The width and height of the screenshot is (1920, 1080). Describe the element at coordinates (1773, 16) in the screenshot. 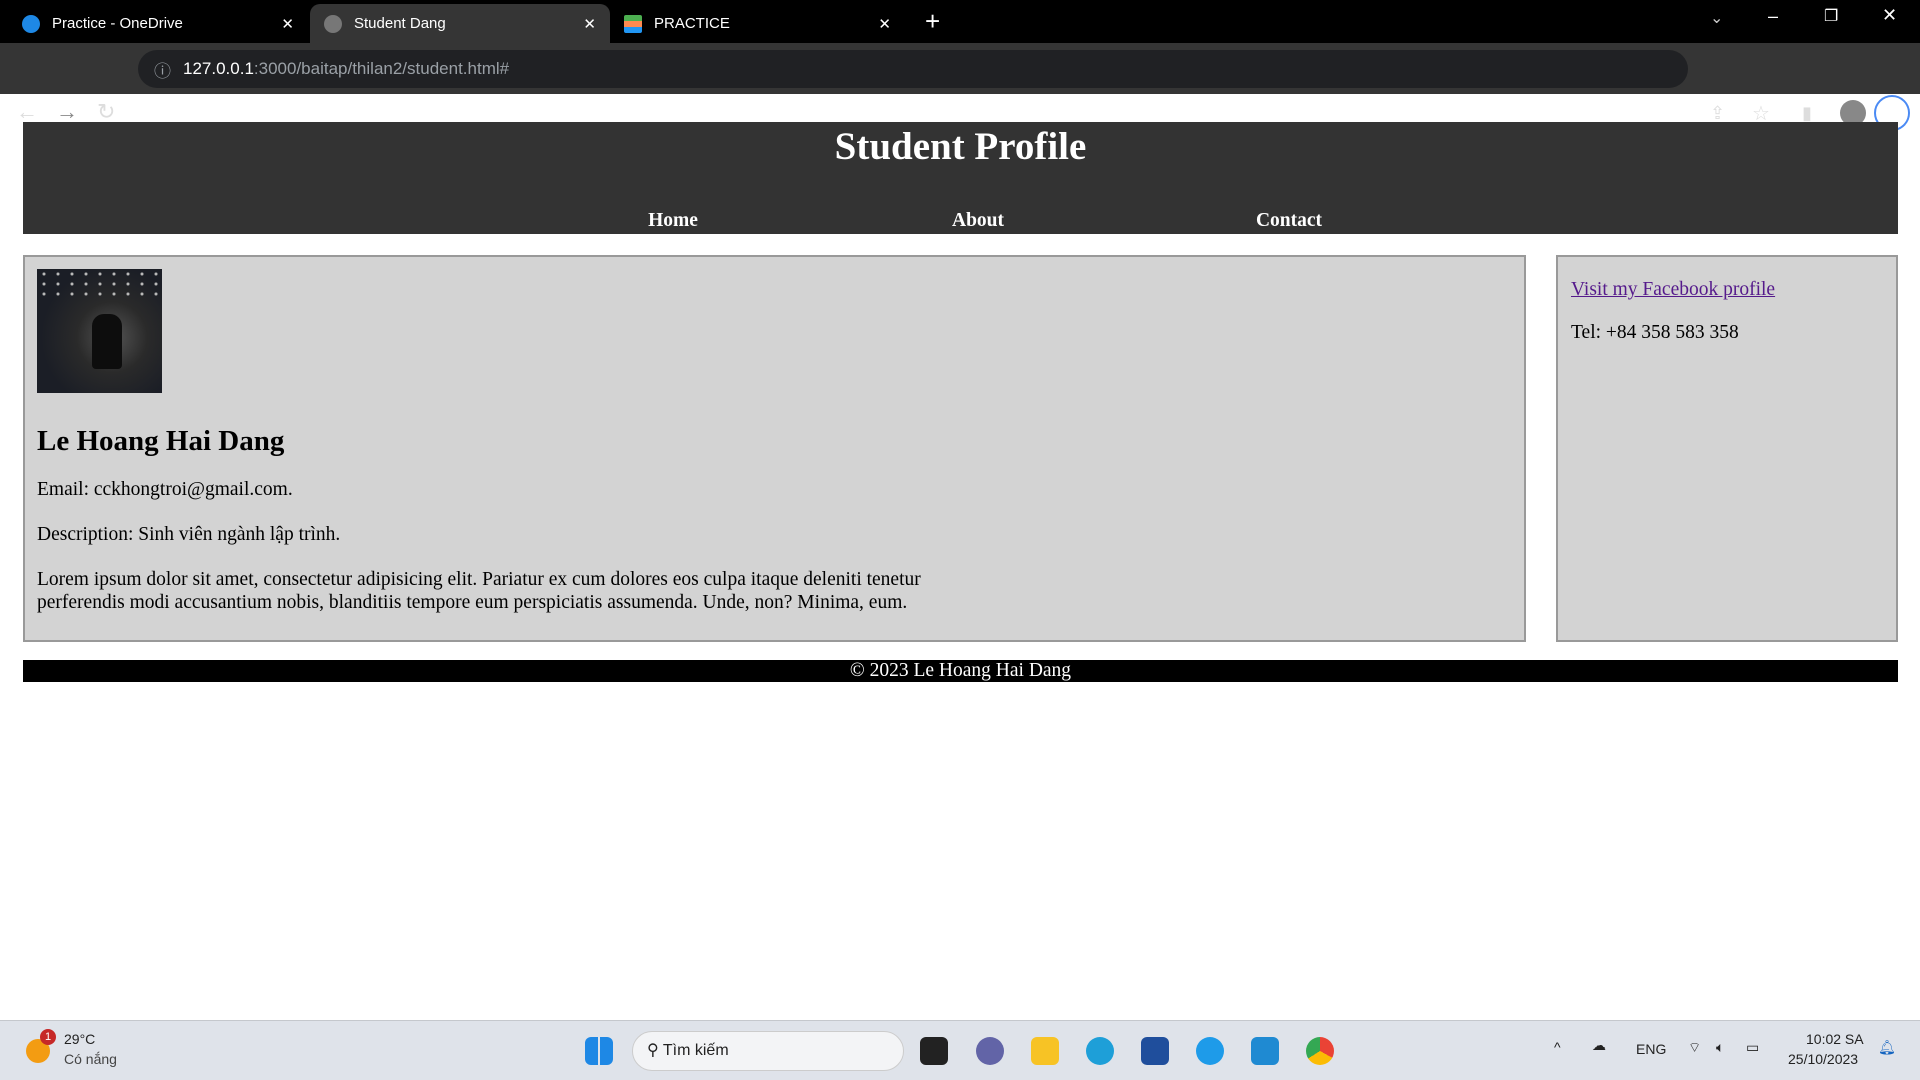

I see `minimize-button: –` at that location.